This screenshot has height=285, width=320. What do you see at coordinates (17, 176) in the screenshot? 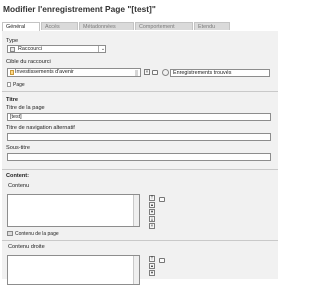
I see `content-heading: Content:` at bounding box center [17, 176].